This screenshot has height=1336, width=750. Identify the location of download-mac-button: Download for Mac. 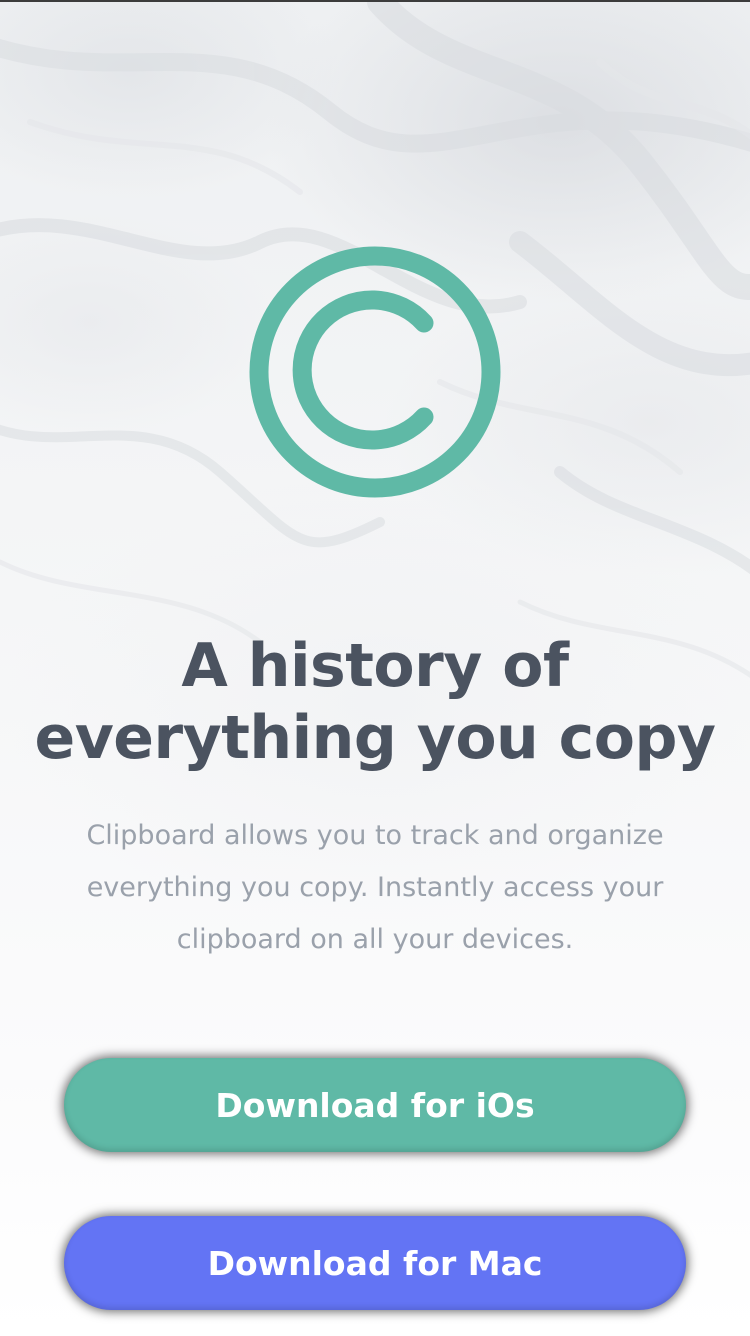
(375, 1263).